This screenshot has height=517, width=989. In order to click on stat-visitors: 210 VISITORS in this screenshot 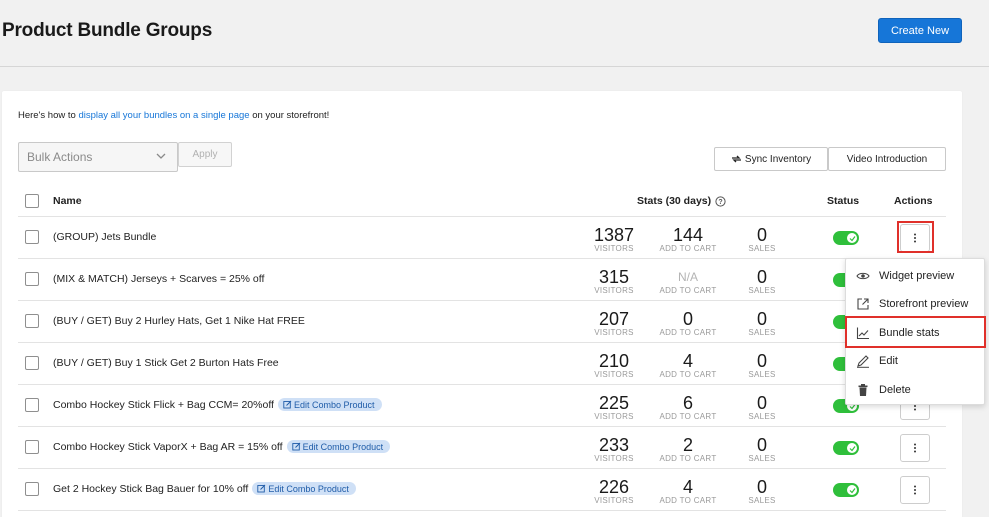, I will do `click(614, 365)`.